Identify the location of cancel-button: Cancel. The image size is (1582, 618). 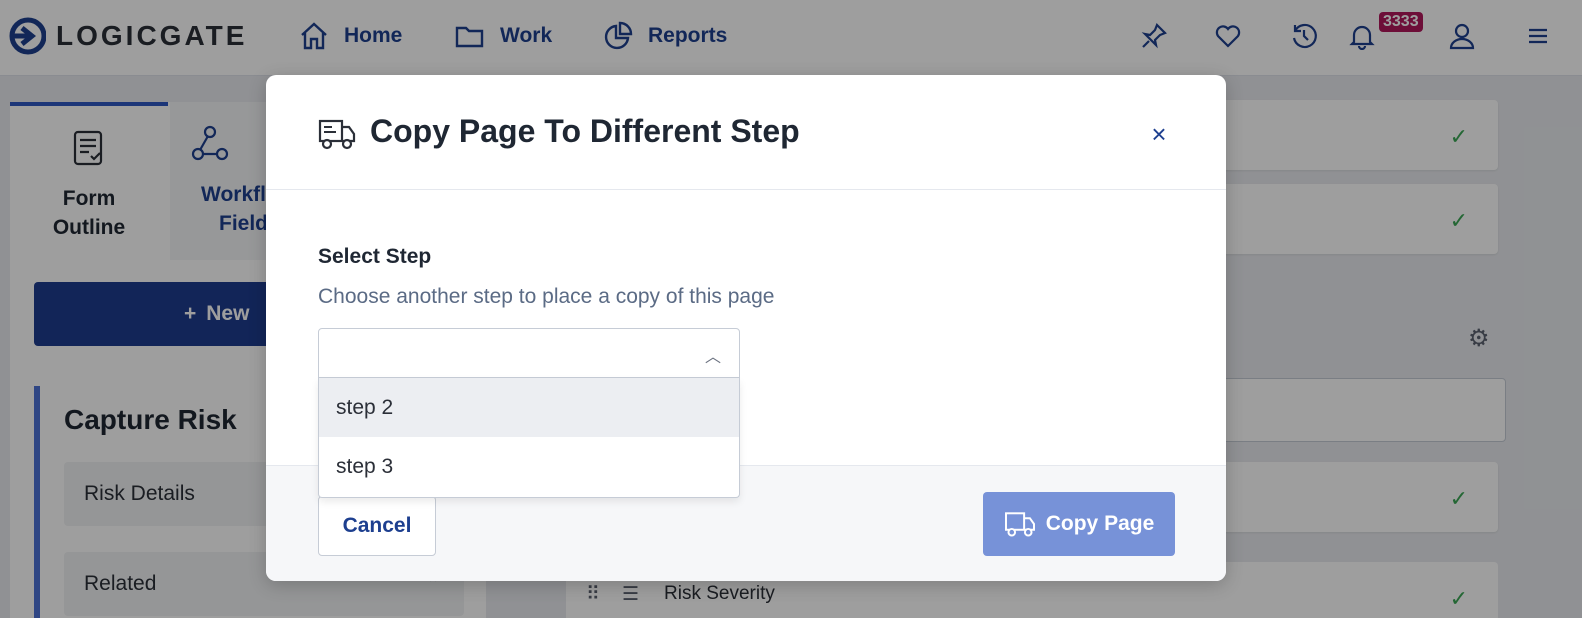
(377, 526).